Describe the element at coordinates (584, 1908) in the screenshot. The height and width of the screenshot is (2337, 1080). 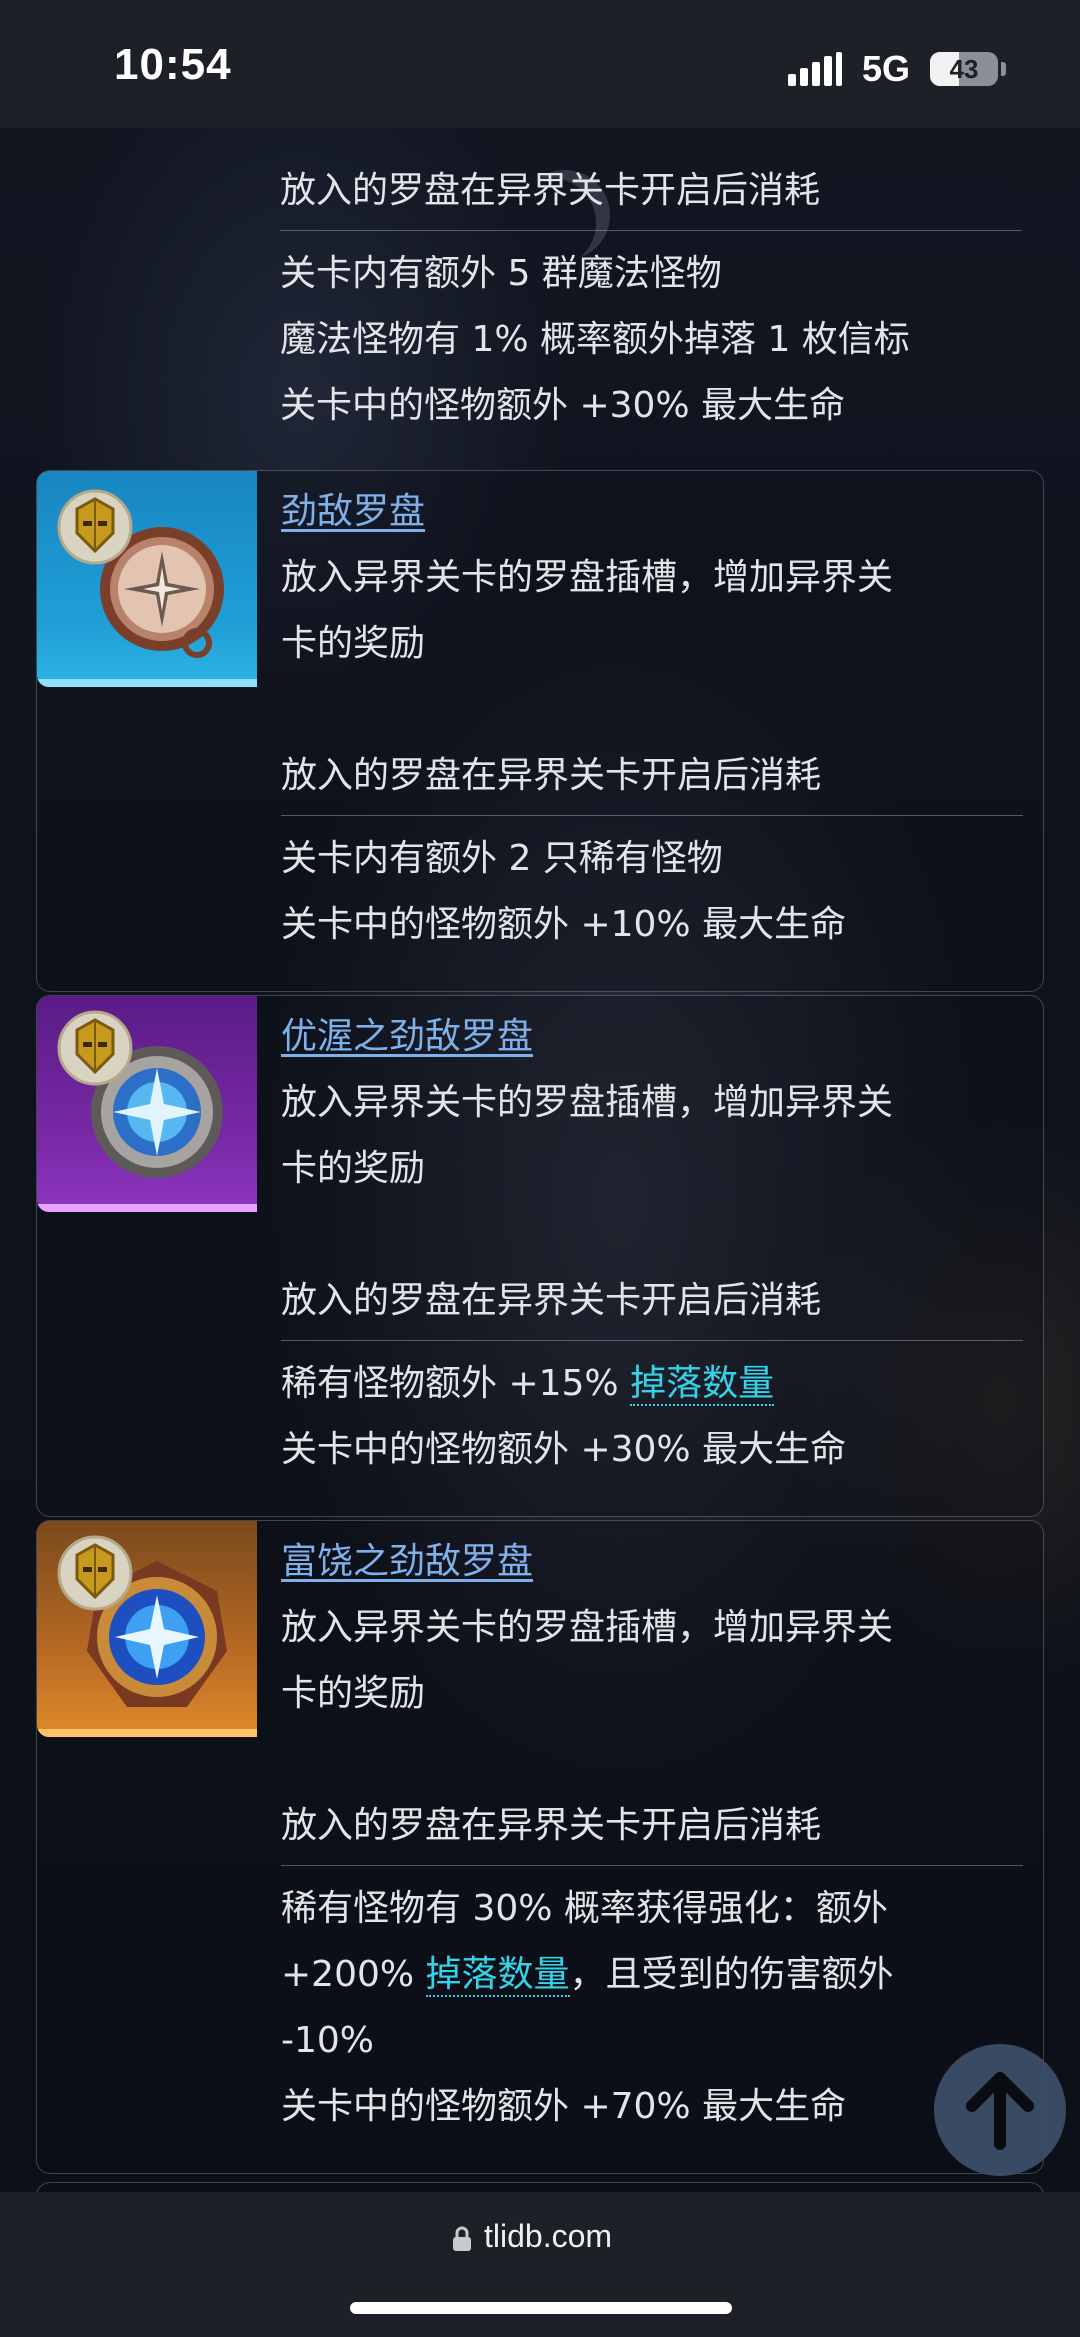
I see `effect-line: 稀有怪物有 30% 概率获得强化：额外` at that location.